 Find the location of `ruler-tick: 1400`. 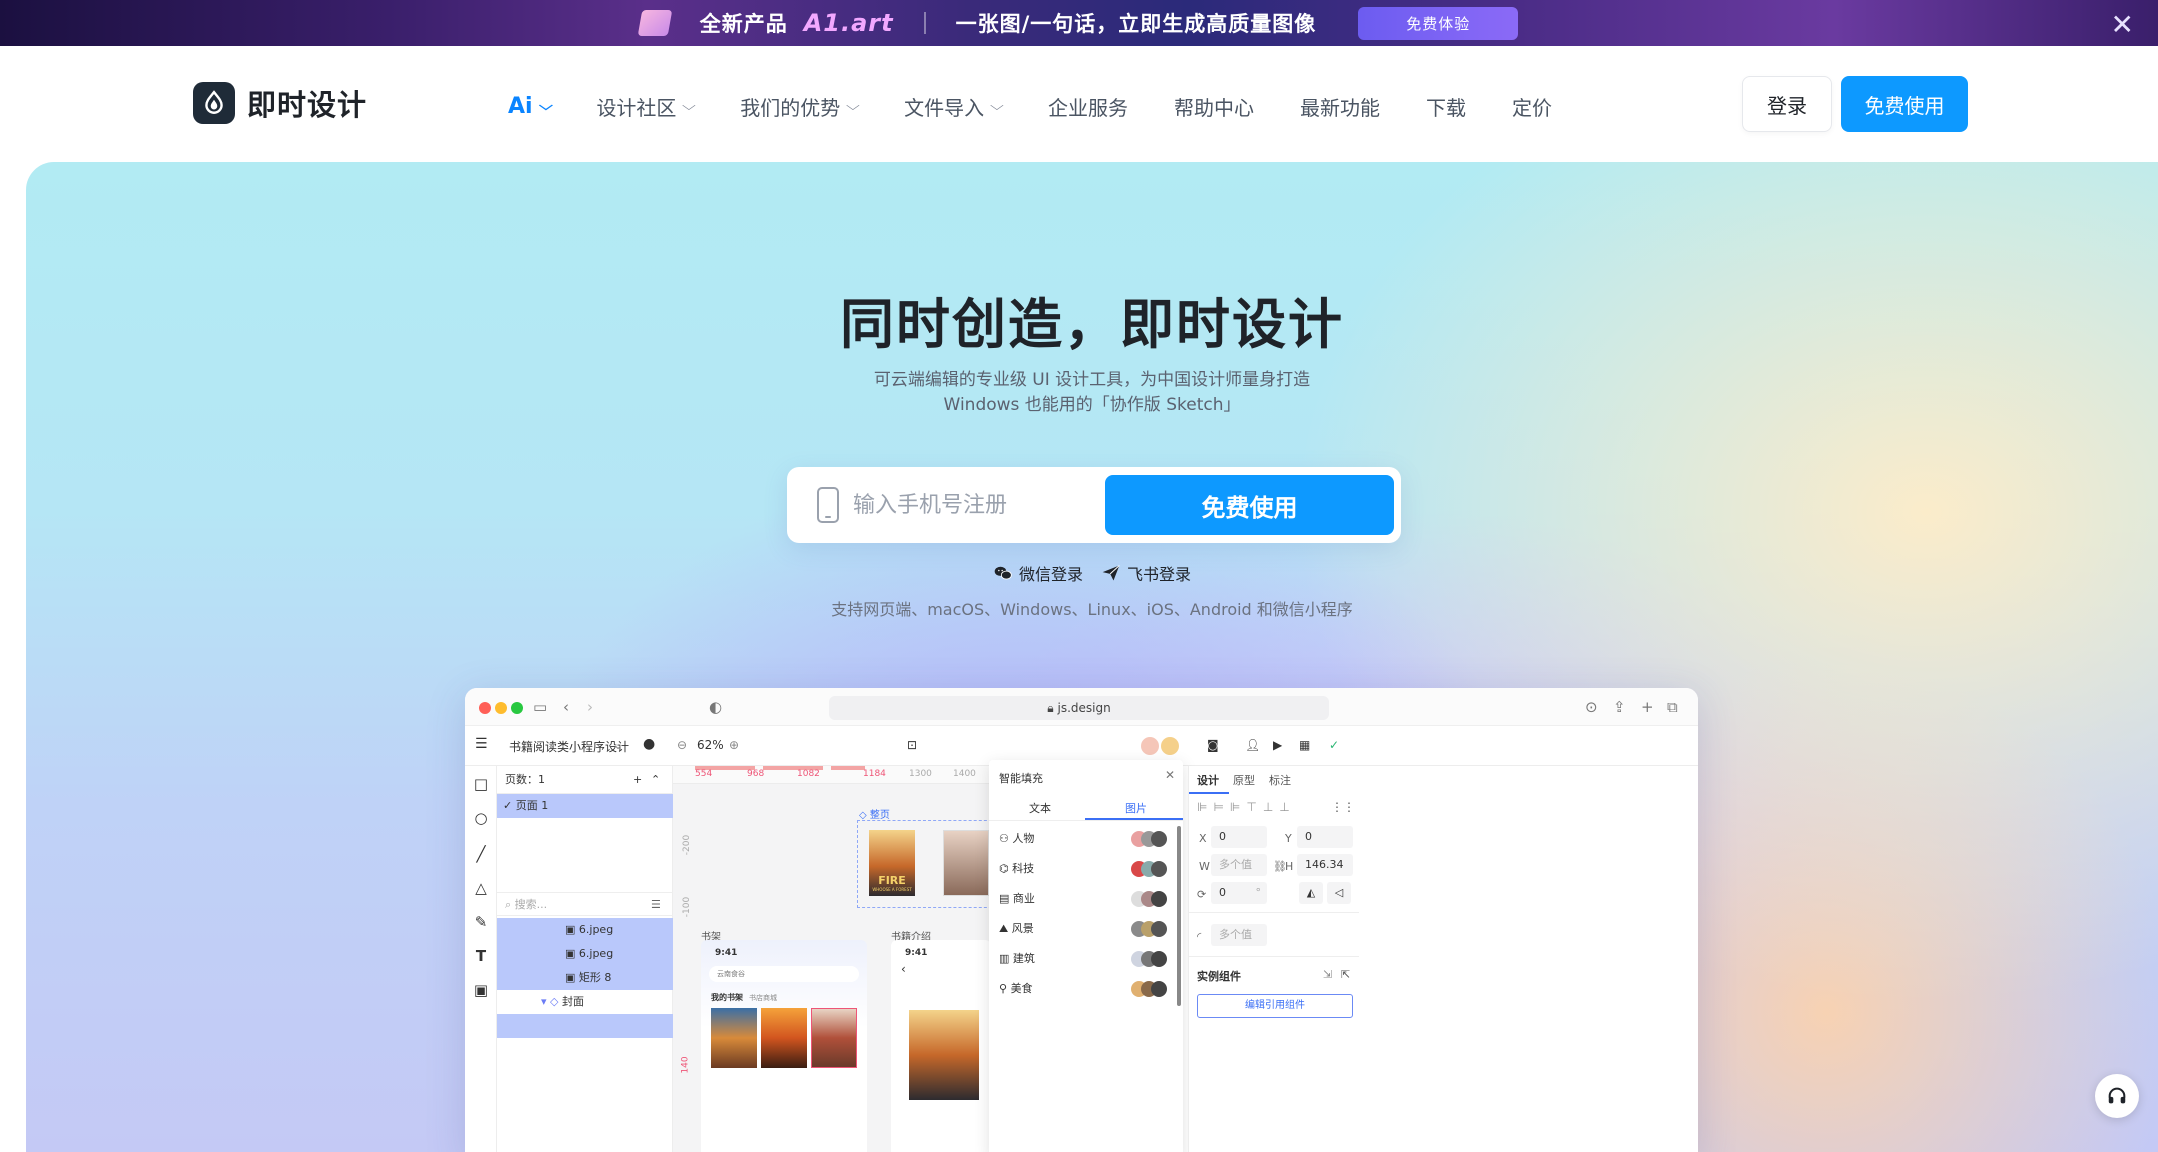

ruler-tick: 1400 is located at coordinates (964, 774).